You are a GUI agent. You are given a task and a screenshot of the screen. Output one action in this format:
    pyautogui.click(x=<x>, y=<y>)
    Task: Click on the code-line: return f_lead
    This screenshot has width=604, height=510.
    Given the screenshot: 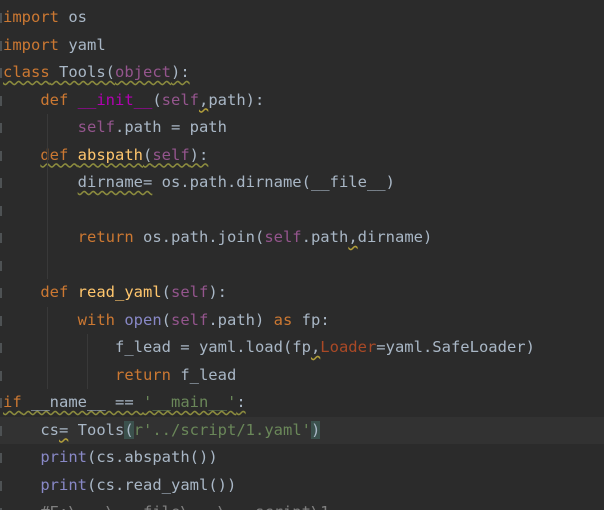 What is the action you would take?
    pyautogui.click(x=302, y=376)
    